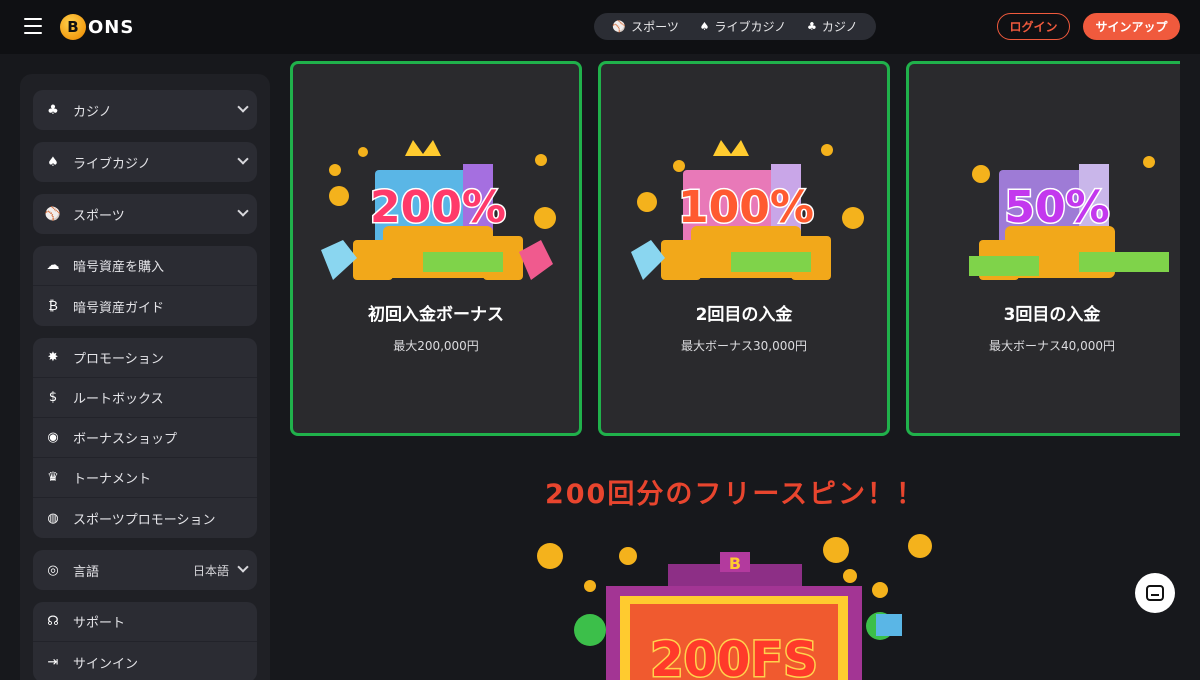 The image size is (1200, 680). I want to click on chat-icon, so click(1155, 593).